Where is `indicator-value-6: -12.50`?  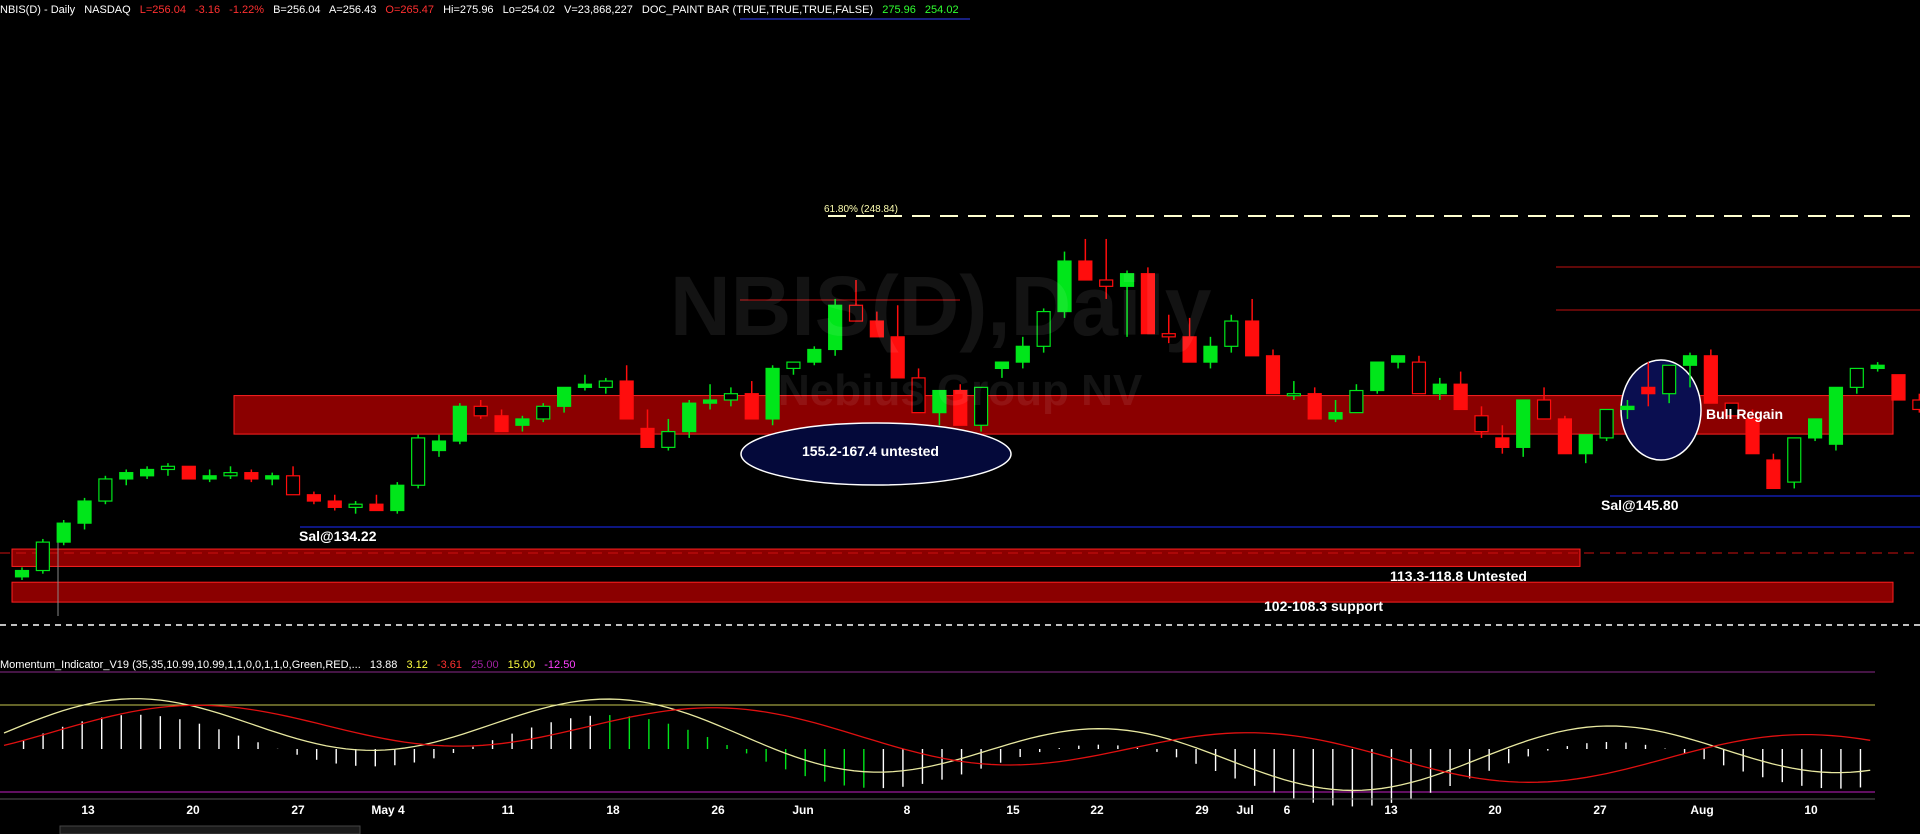
indicator-value-6: -12.50 is located at coordinates (560, 665).